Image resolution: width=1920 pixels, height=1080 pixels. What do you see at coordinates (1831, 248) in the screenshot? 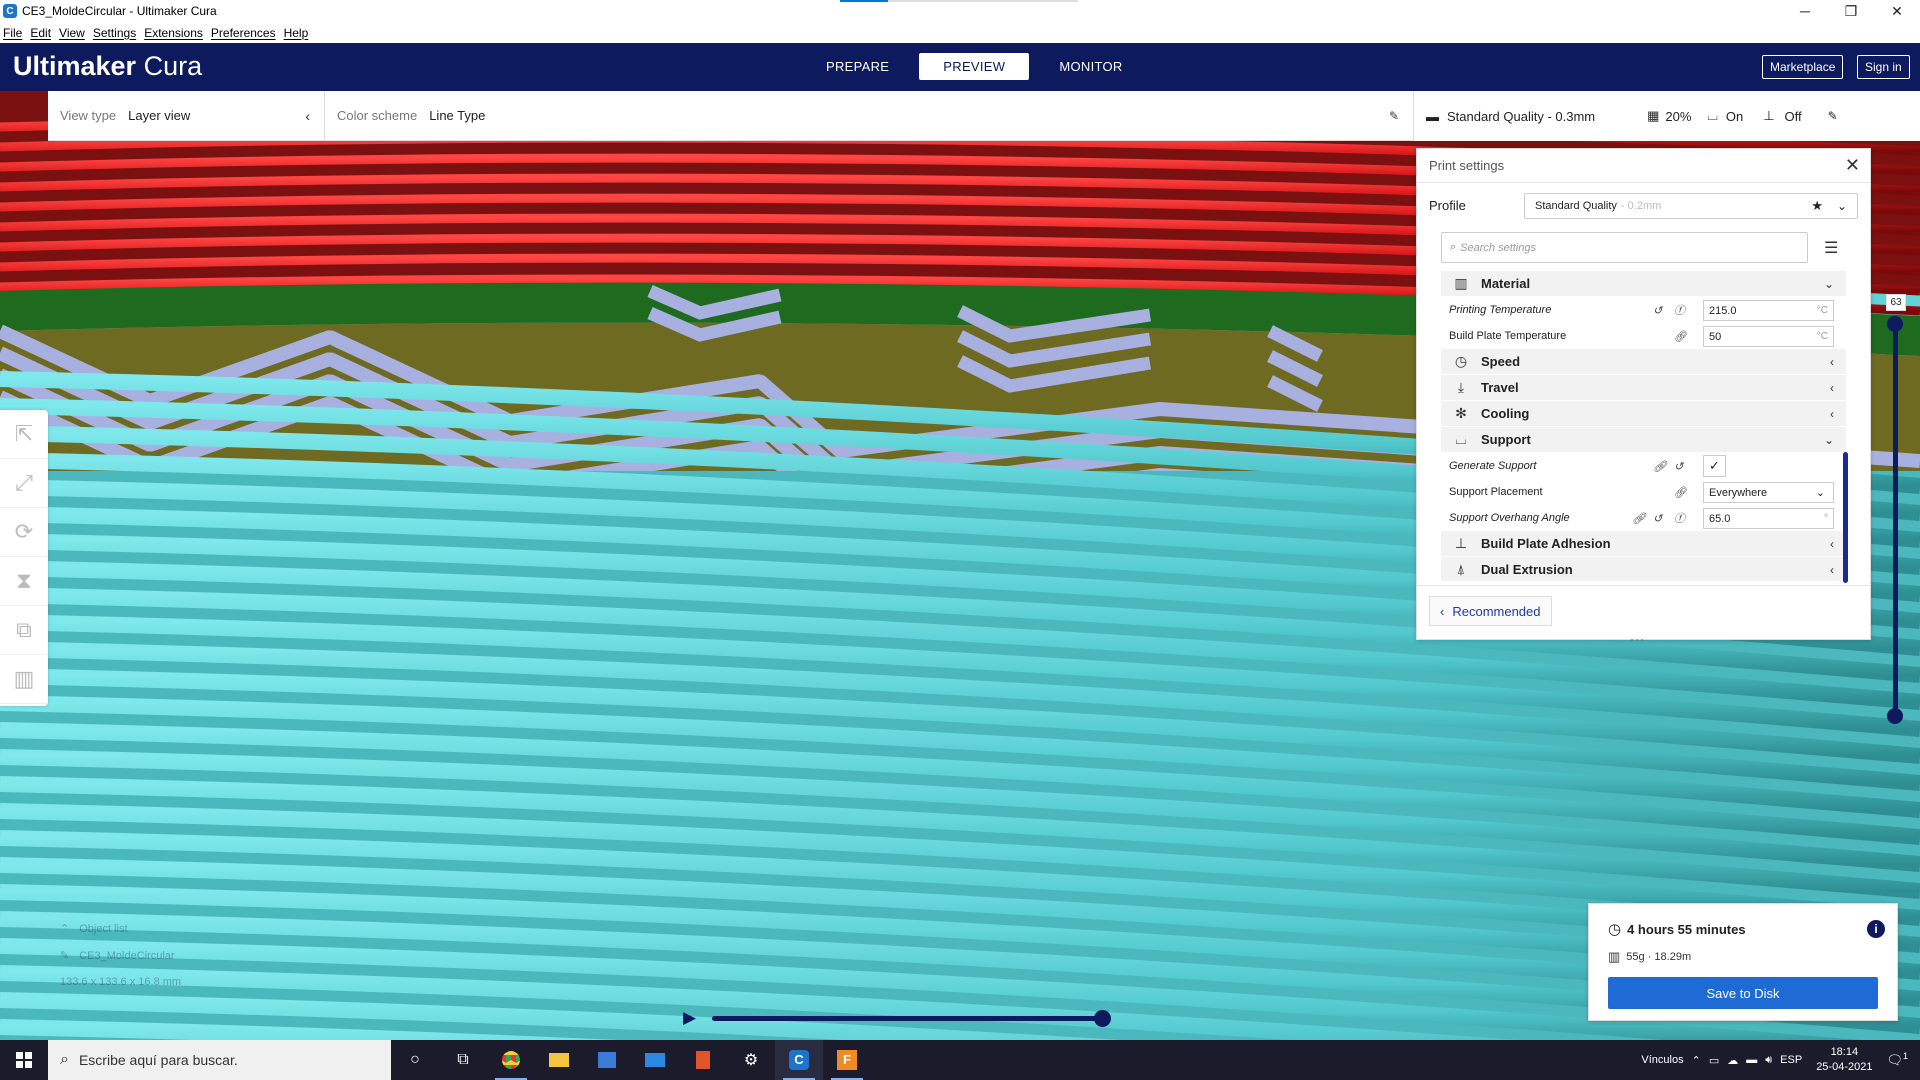
I see `settings-visibility-menu-icon: ☰` at bounding box center [1831, 248].